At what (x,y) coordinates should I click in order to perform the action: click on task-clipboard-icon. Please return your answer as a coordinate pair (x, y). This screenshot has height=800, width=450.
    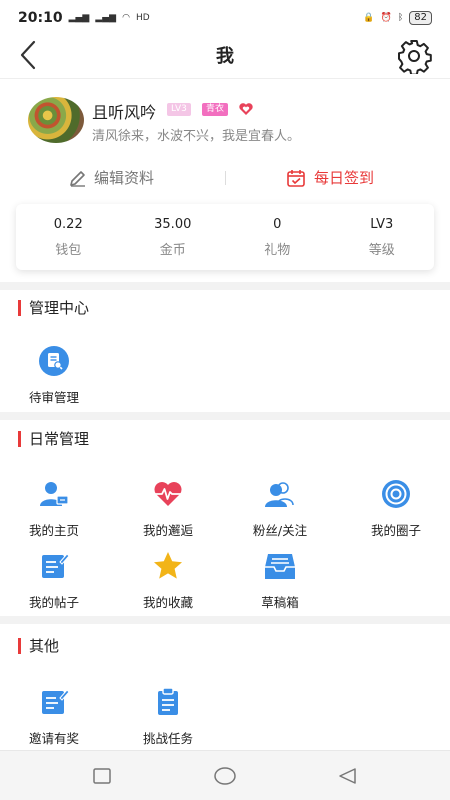
    Looking at the image, I should click on (168, 701).